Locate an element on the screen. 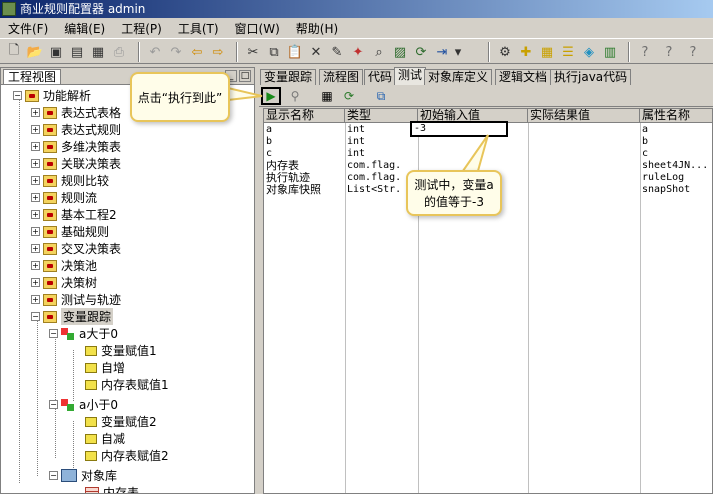  tree-folder: + 表达式表格 is located at coordinates (76, 112).